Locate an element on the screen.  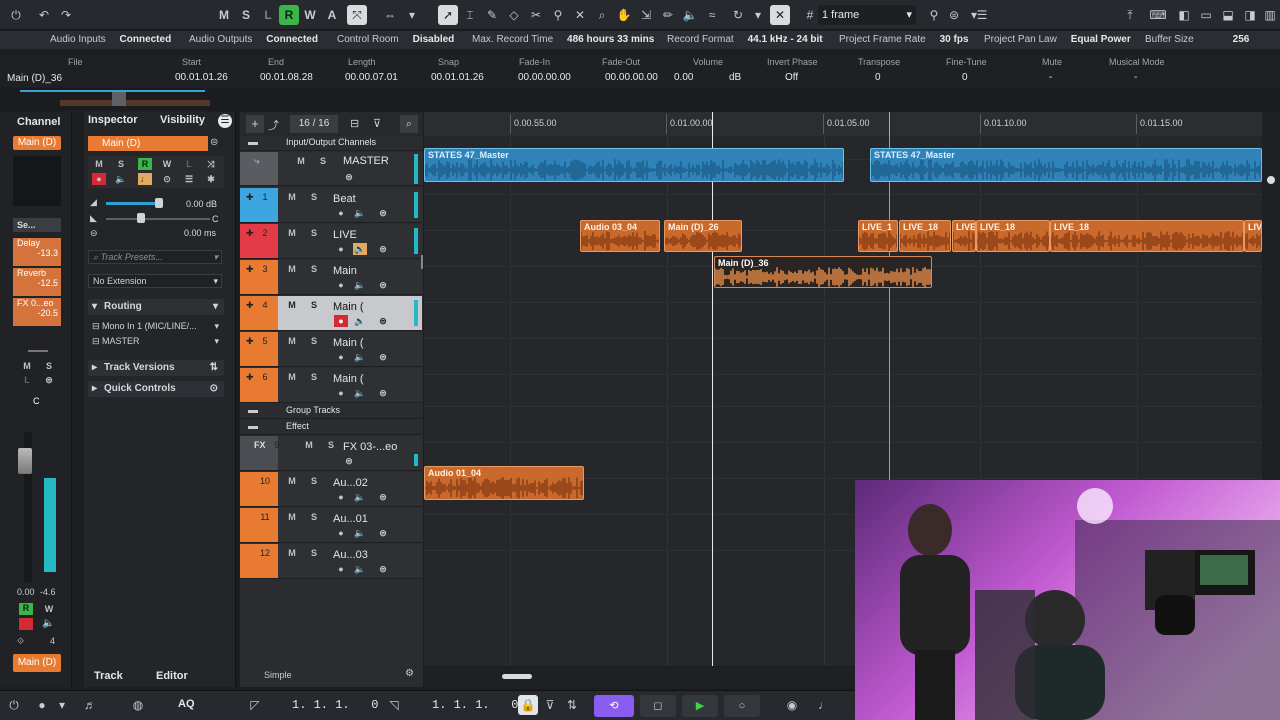
info-fadein-value: 00.00.00.00 is located at coordinates (544, 77).